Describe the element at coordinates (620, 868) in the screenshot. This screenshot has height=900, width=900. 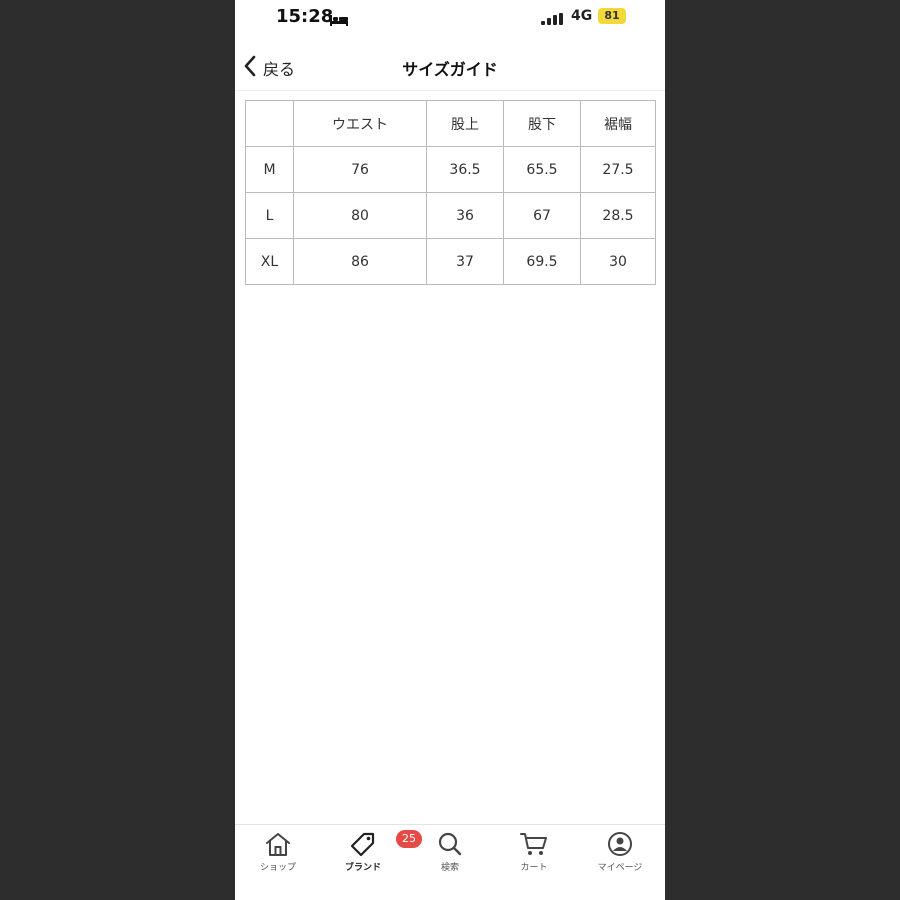
I see `tab-label: マイページ` at that location.